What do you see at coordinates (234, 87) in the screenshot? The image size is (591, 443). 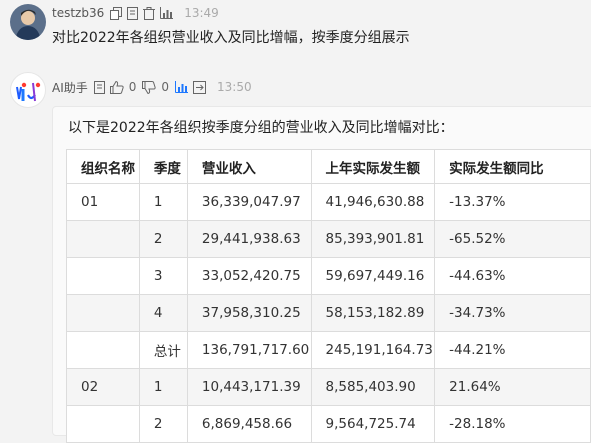 I see `ai-message-time: 13:50` at bounding box center [234, 87].